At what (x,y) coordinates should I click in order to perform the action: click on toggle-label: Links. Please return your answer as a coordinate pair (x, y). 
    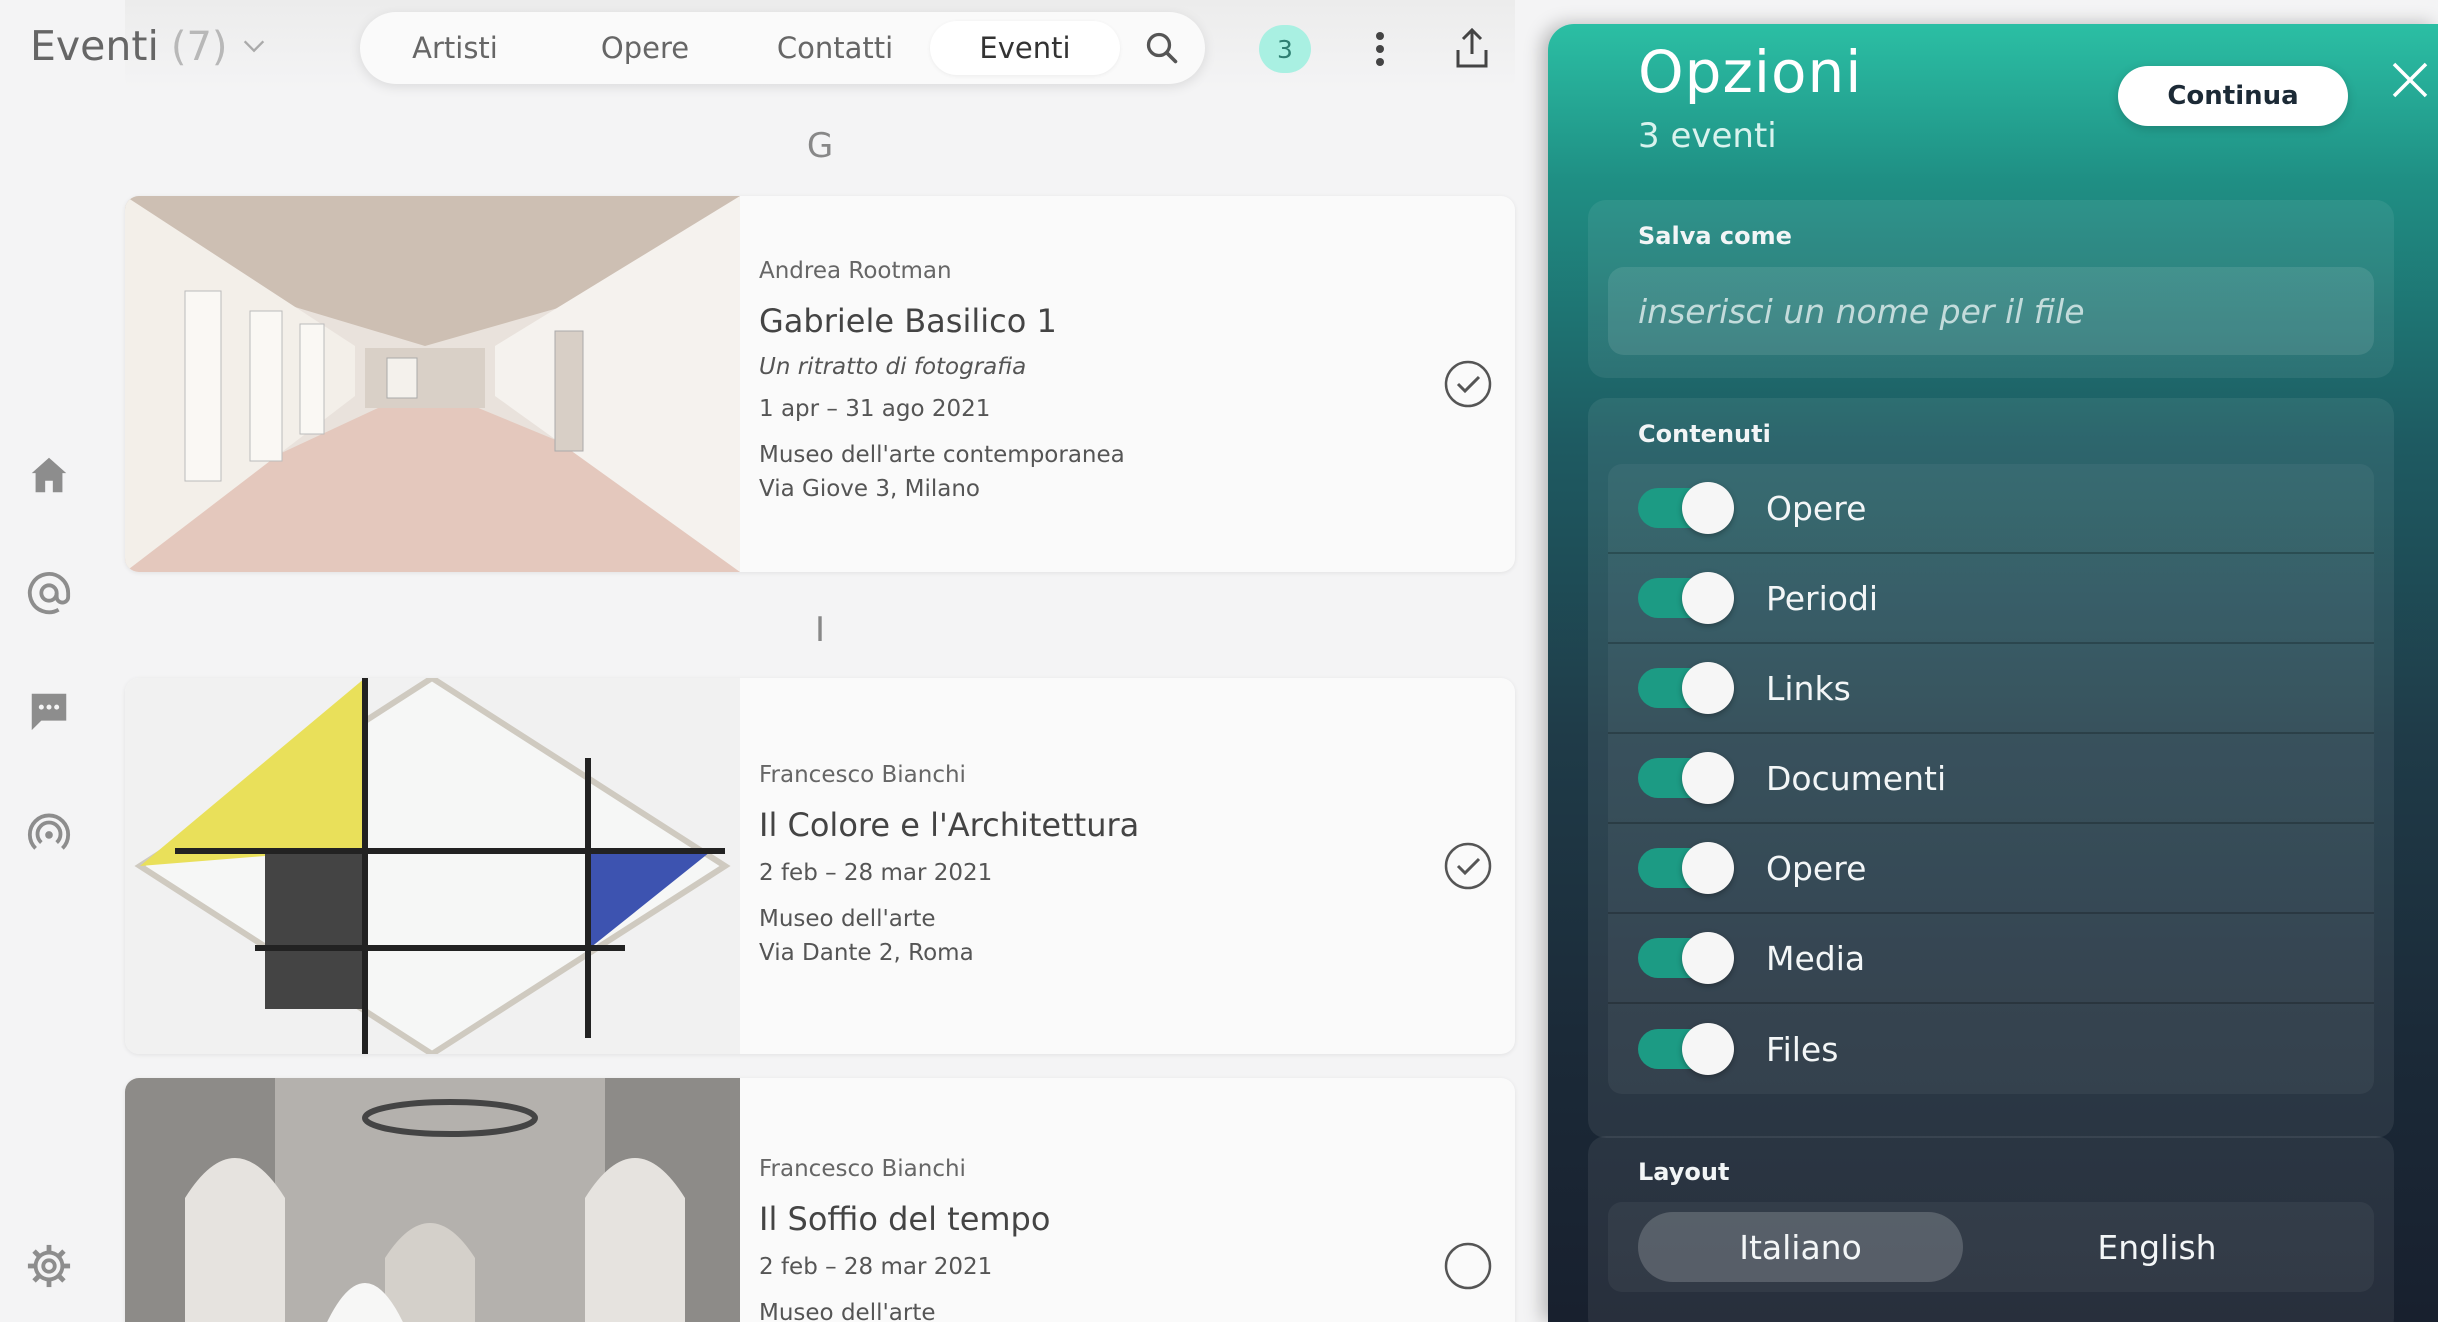
    Looking at the image, I should click on (1808, 688).